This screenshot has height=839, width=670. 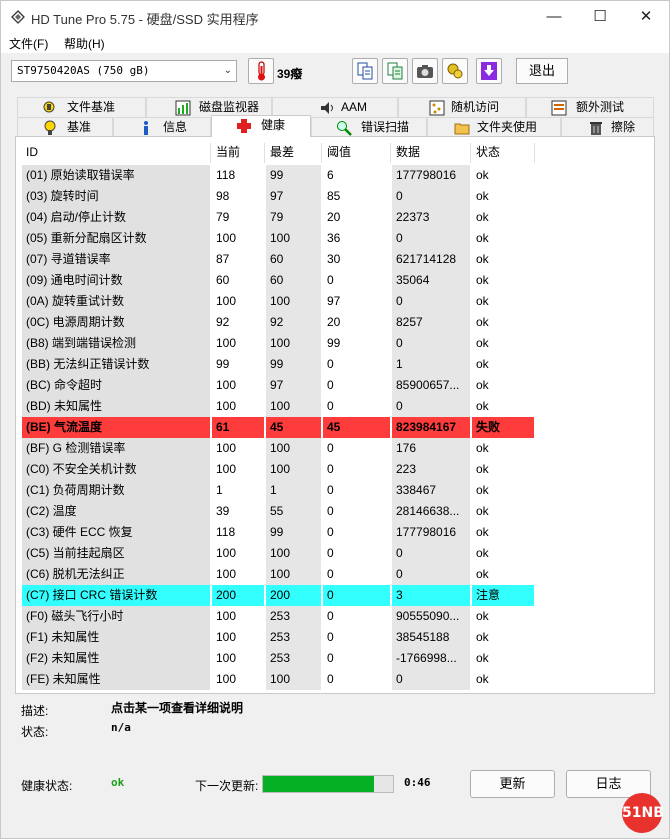 I want to click on menu-file: 文件(F), so click(x=28, y=43).